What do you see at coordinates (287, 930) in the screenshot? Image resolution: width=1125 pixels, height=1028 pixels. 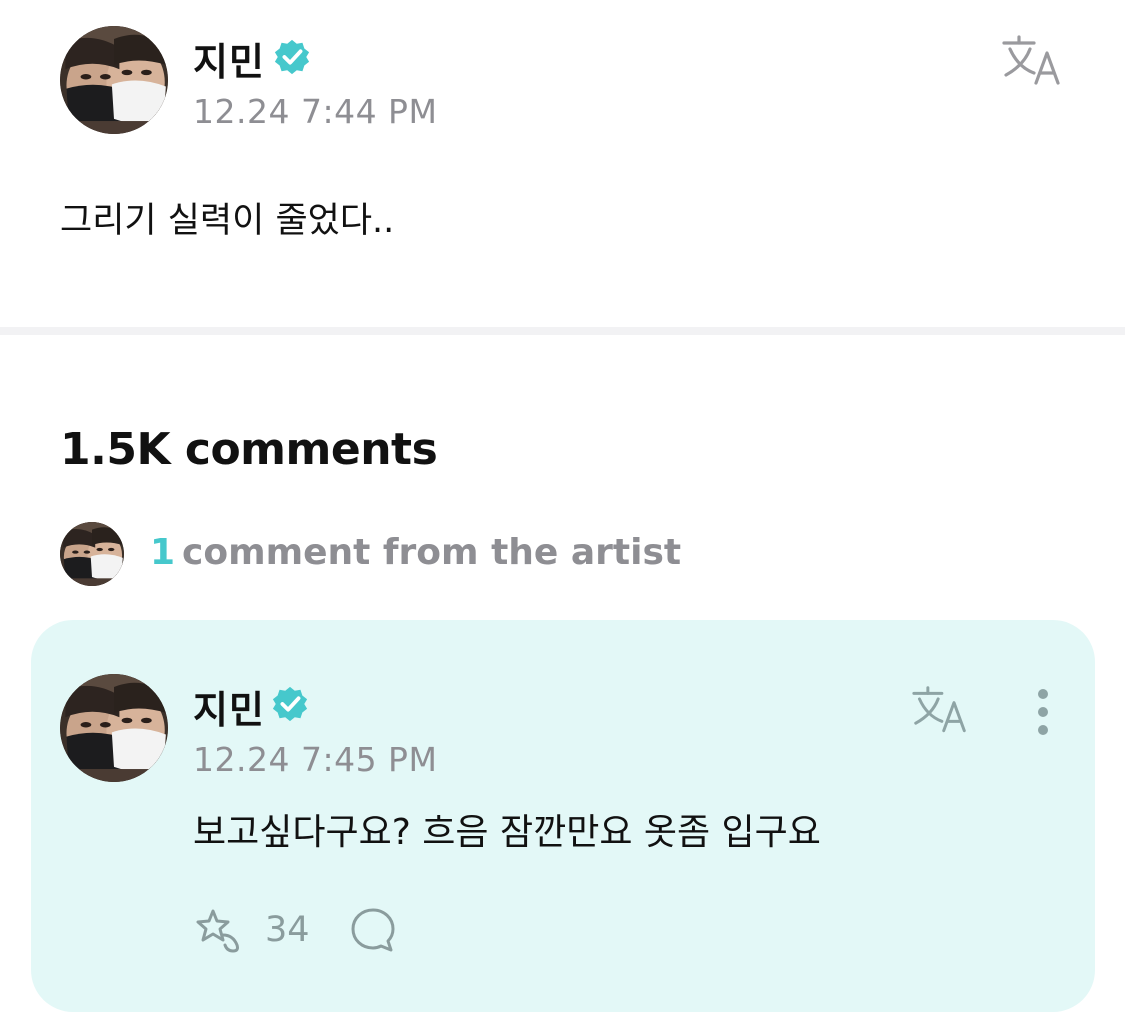 I see `like-count: 34` at bounding box center [287, 930].